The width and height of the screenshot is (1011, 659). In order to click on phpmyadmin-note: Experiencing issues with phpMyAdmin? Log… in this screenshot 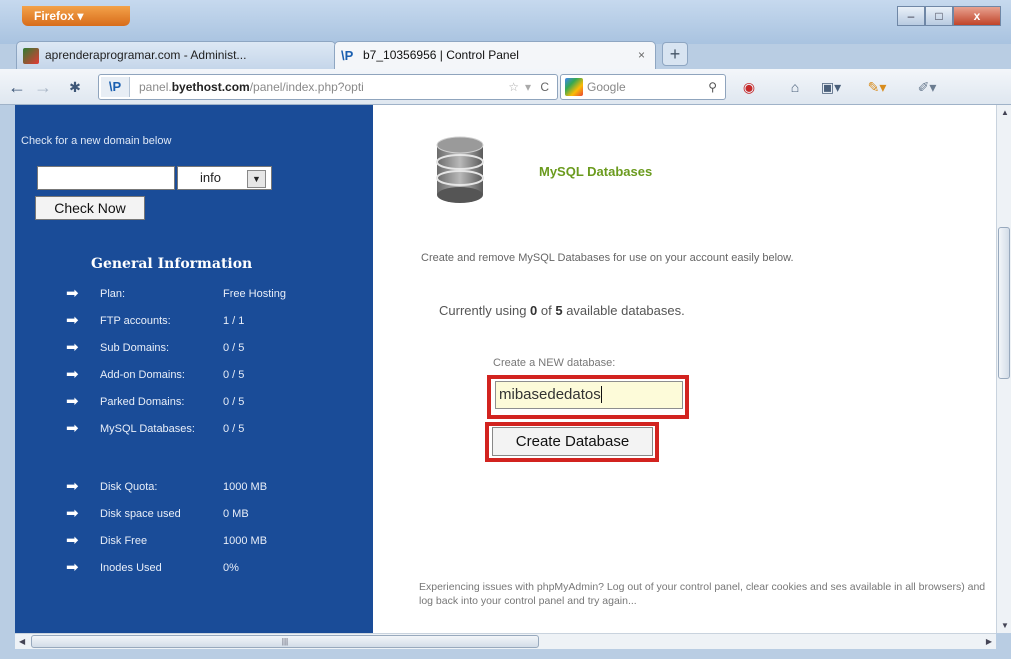, I will do `click(702, 594)`.